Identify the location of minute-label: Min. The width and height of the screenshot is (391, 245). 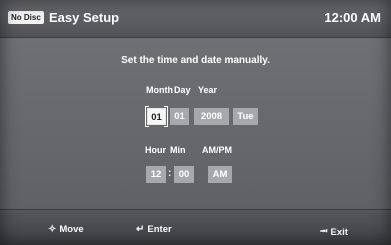
(178, 150).